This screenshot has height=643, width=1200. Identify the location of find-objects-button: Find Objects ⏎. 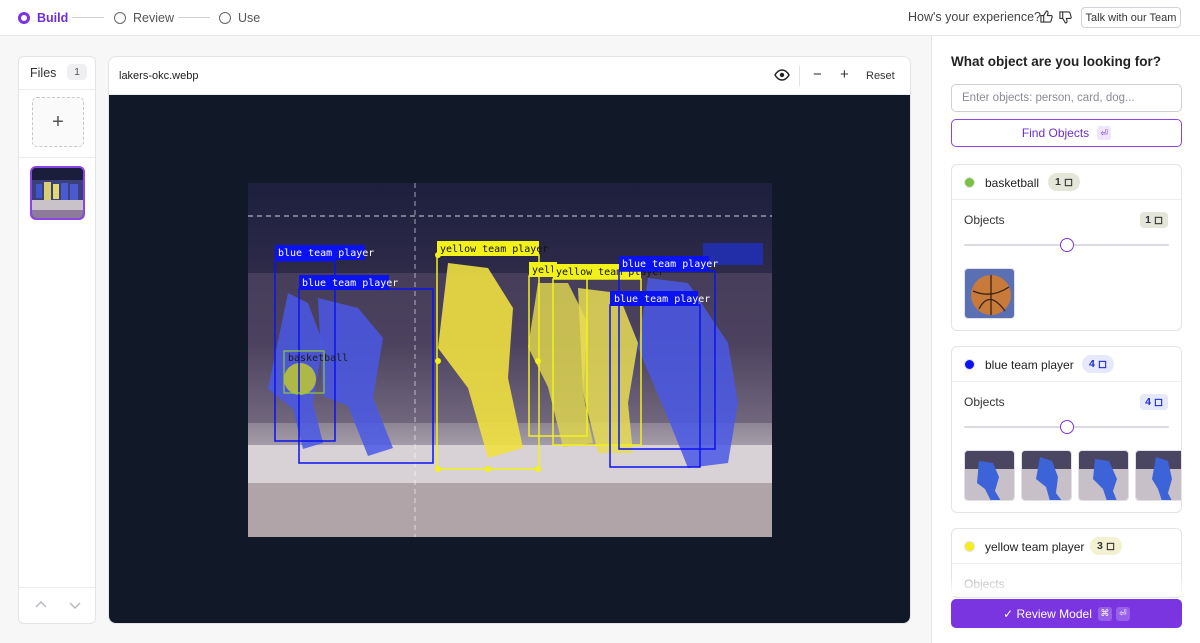
(1066, 133).